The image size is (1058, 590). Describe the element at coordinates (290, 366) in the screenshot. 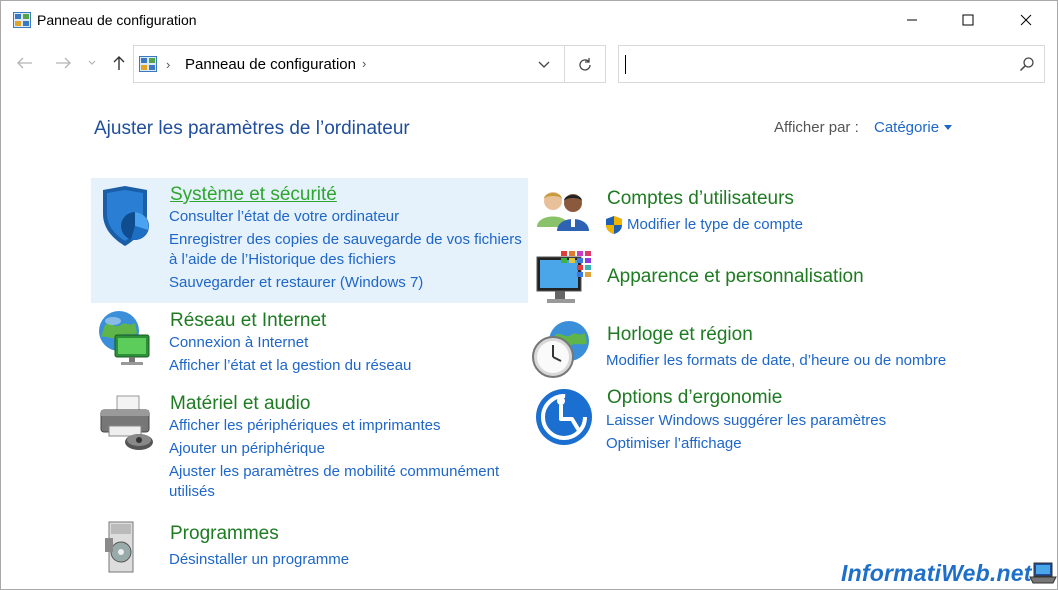

I see `link-network-status: Afficher l’état et la gestion du réseau` at that location.